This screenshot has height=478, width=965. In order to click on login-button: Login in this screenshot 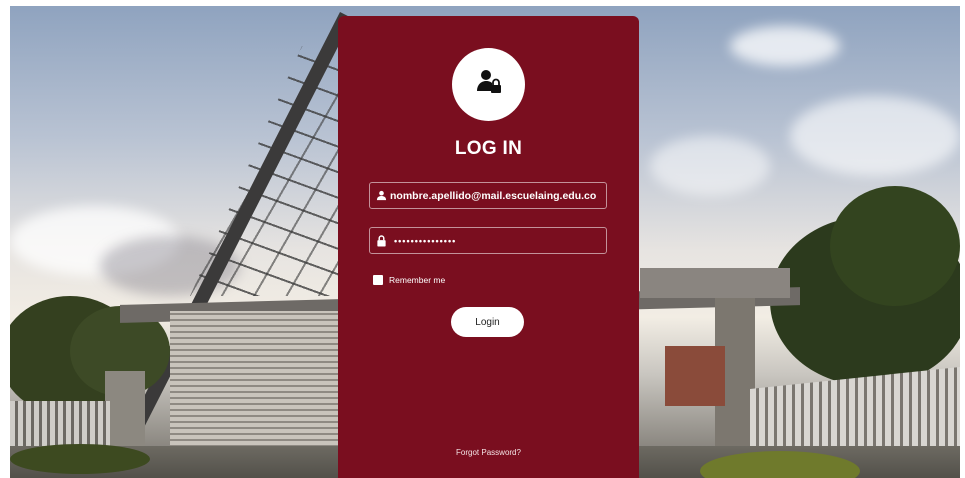, I will do `click(487, 322)`.